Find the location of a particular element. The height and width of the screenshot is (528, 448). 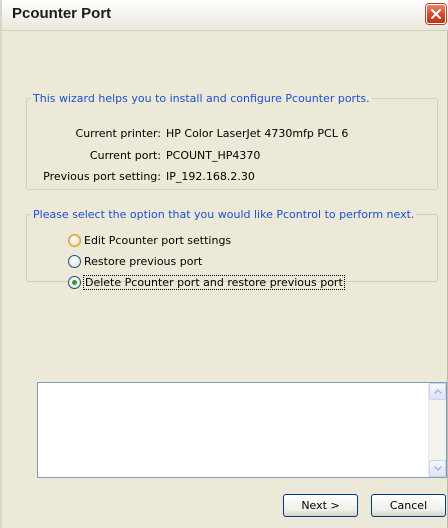

next-button: Next > is located at coordinates (320, 505).